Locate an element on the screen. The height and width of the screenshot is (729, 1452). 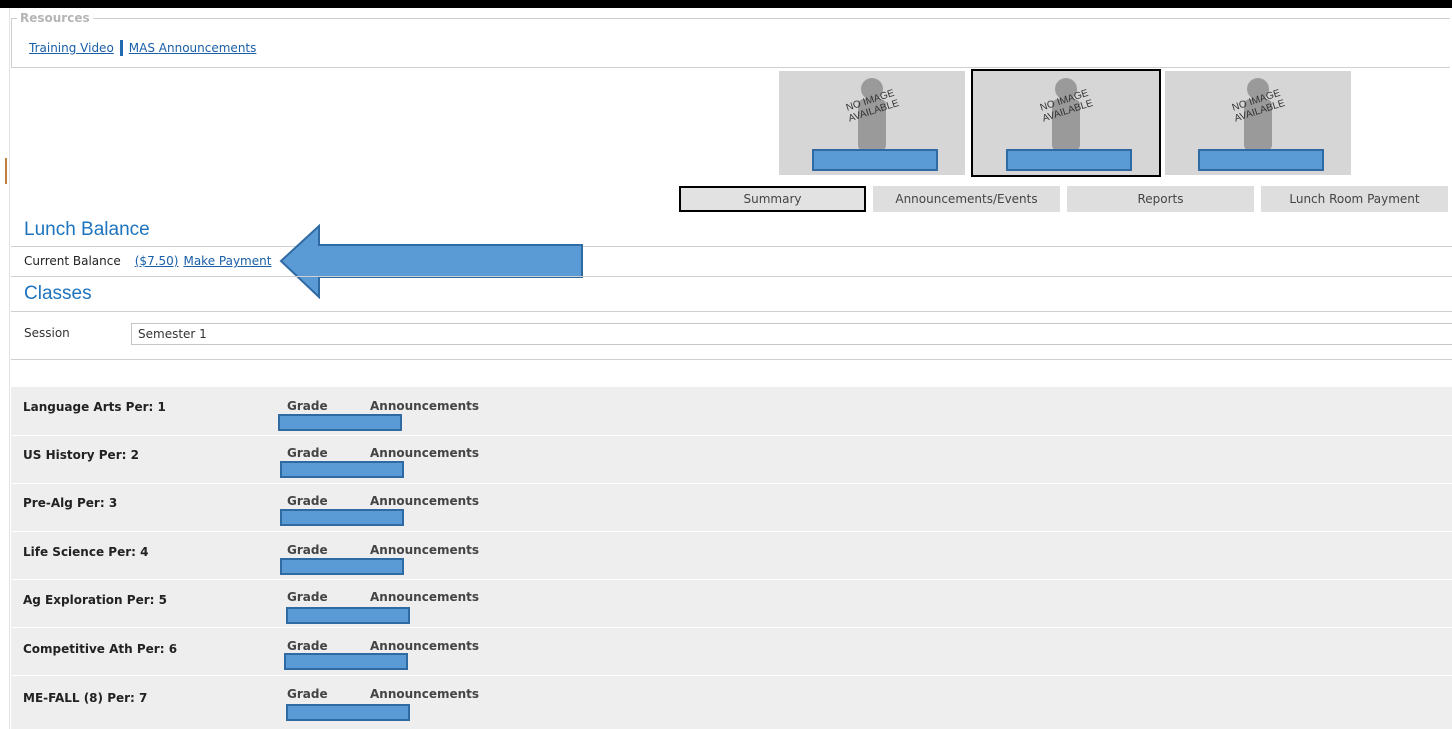
session-select: Semester 1 is located at coordinates (791, 334).